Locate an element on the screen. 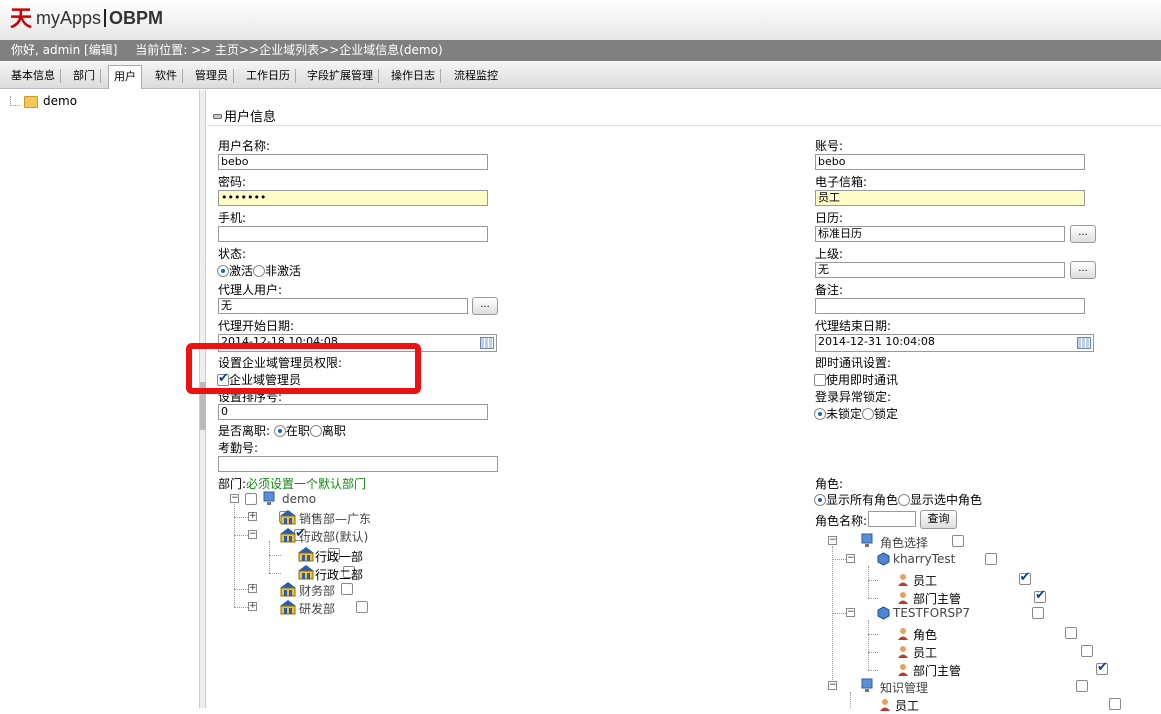  role-name-input is located at coordinates (892, 519).